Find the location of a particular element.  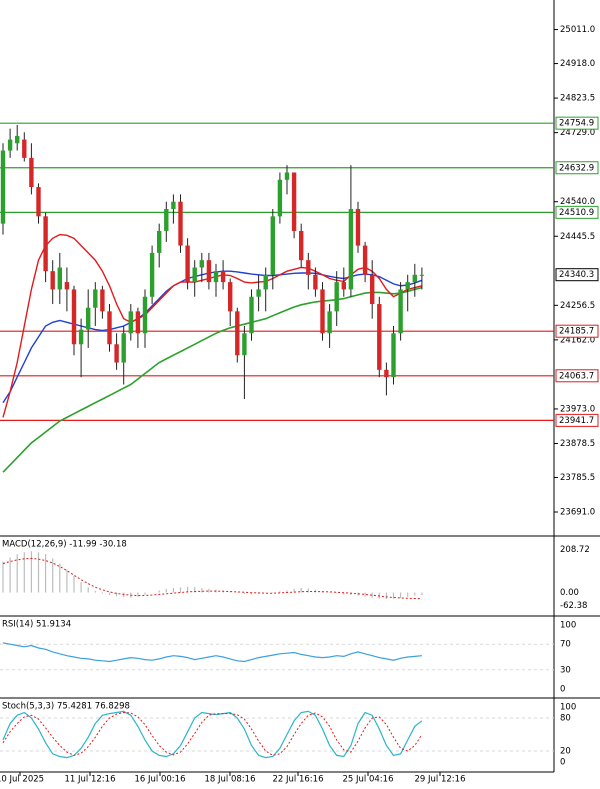

price-tick-label-2: 24823.5 is located at coordinates (577, 99).